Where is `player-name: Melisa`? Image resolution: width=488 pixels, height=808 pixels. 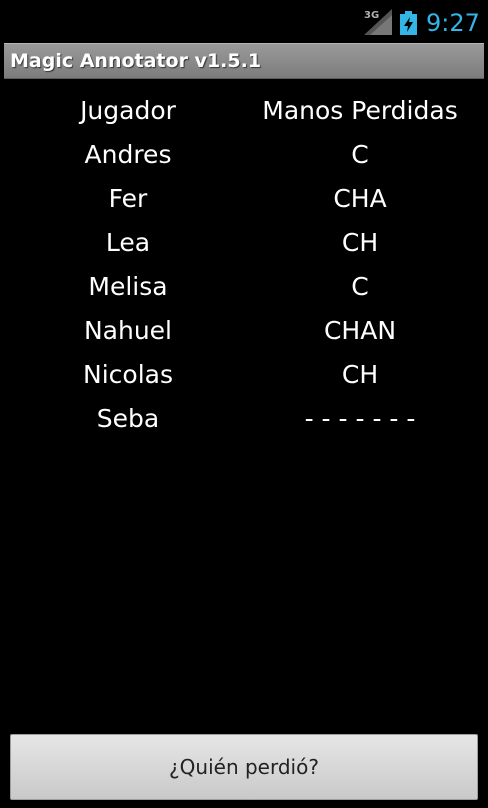 player-name: Melisa is located at coordinates (128, 286).